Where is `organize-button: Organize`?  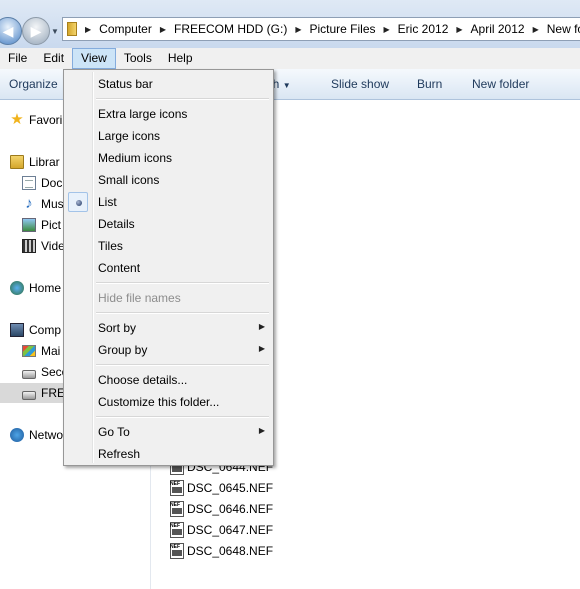
organize-button: Organize is located at coordinates (33, 84).